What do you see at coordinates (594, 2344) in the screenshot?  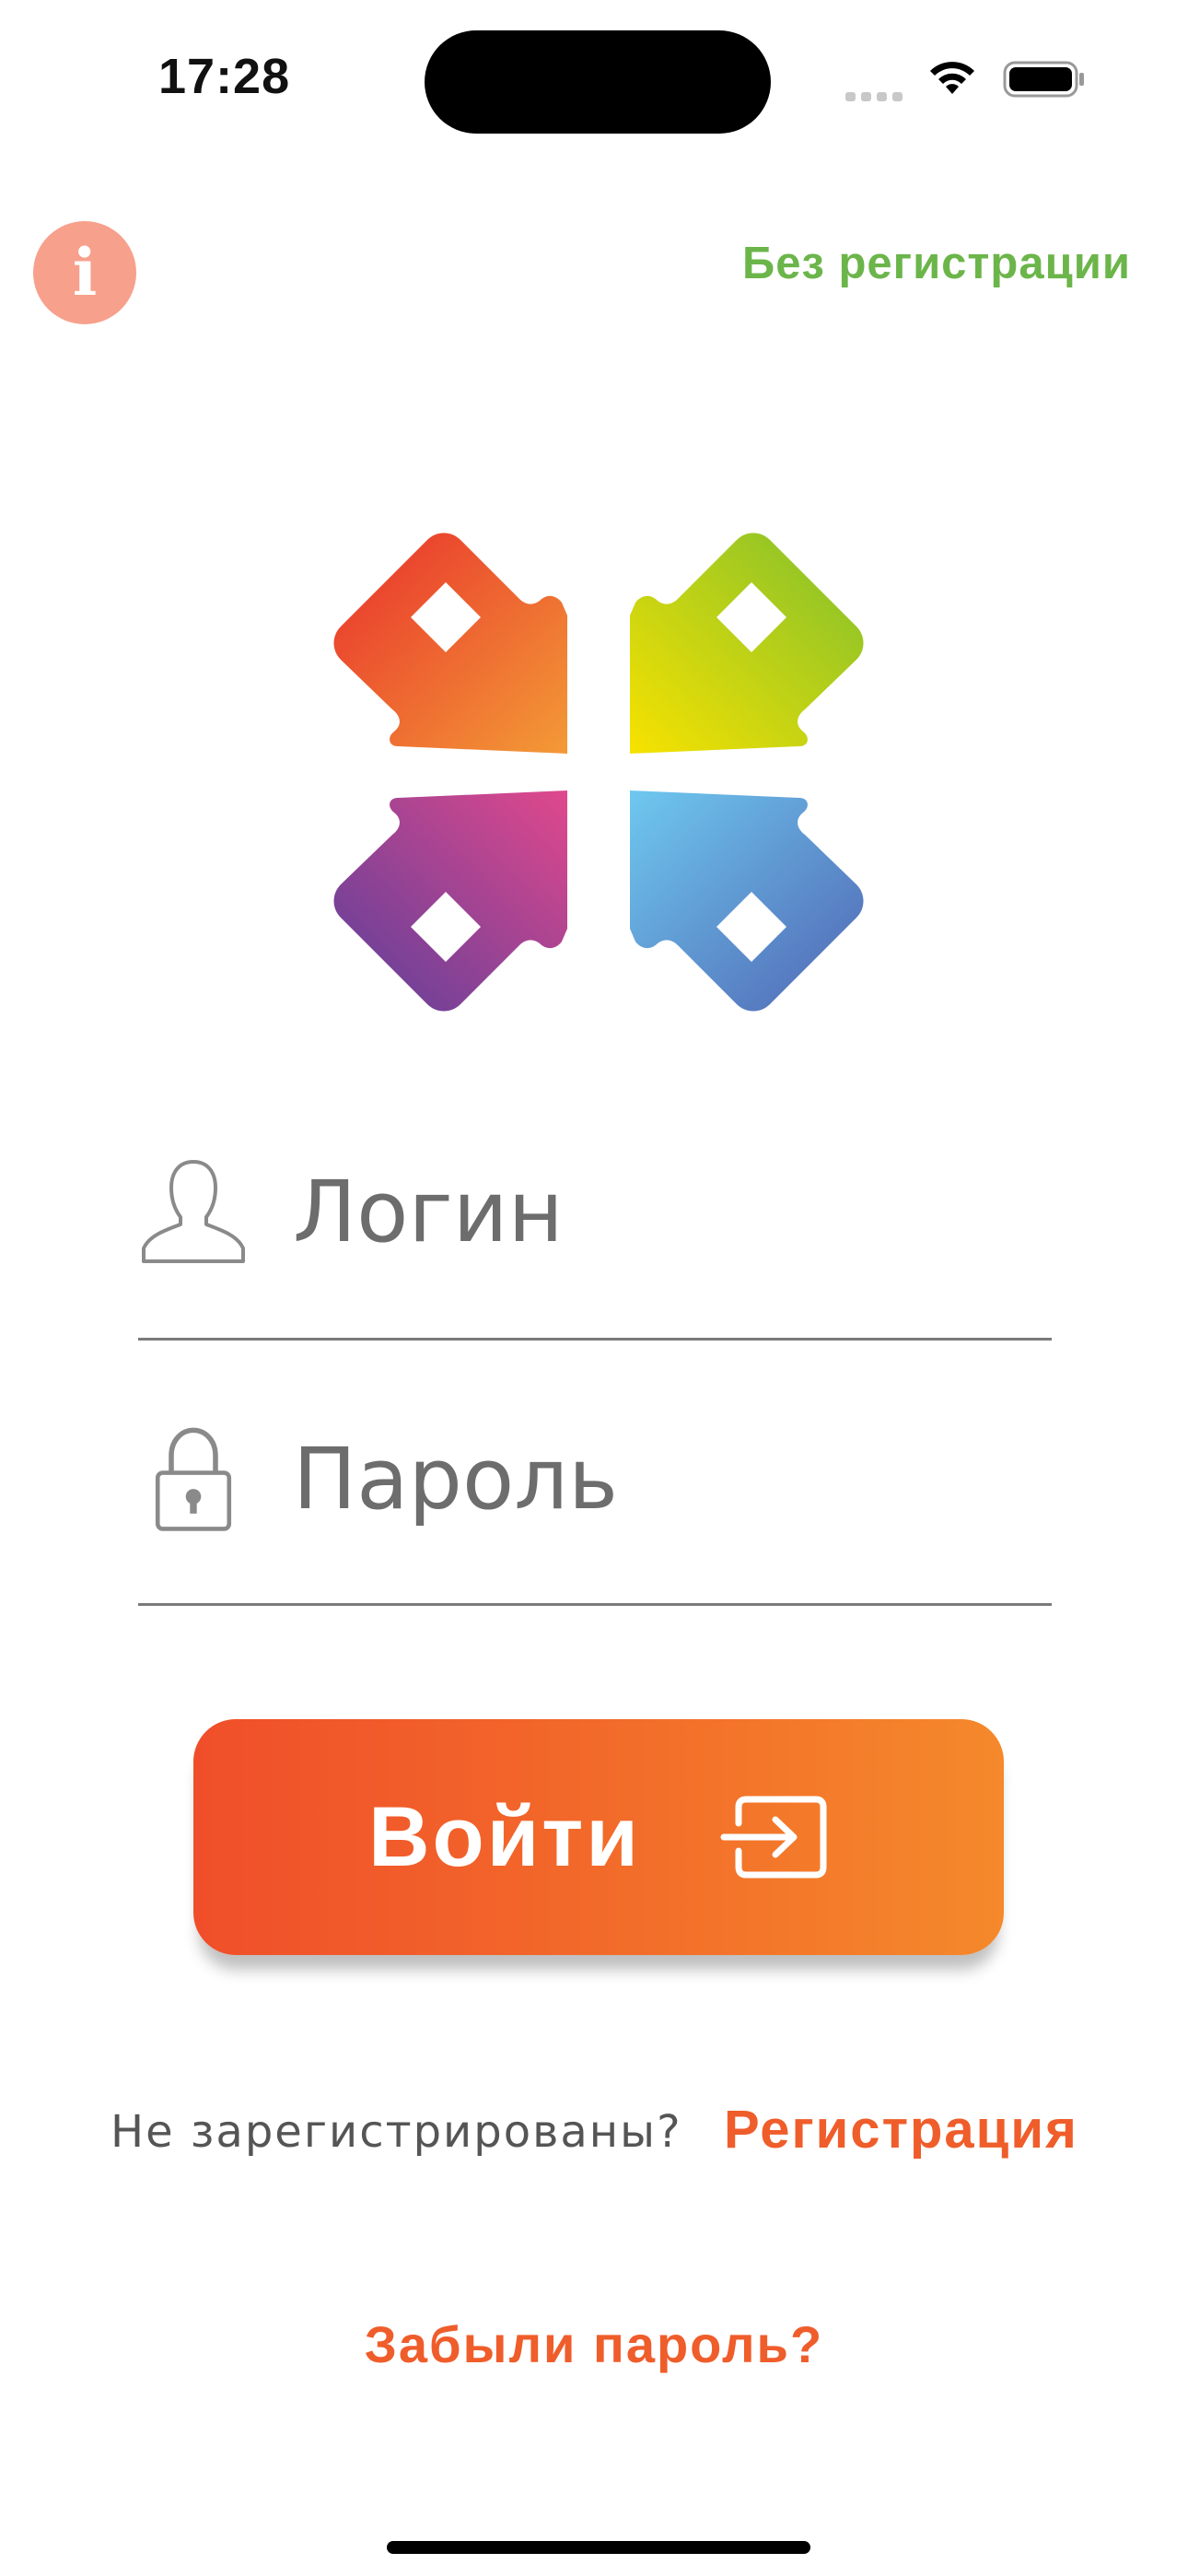 I see `forgot-password-link: Забыли пароль?` at bounding box center [594, 2344].